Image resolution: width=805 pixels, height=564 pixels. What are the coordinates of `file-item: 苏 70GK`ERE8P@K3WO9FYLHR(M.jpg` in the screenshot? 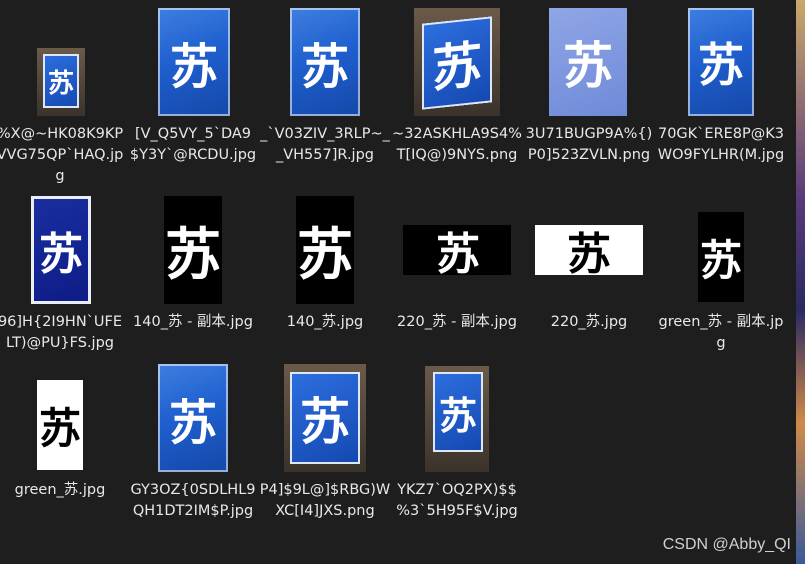 It's located at (721, 81).